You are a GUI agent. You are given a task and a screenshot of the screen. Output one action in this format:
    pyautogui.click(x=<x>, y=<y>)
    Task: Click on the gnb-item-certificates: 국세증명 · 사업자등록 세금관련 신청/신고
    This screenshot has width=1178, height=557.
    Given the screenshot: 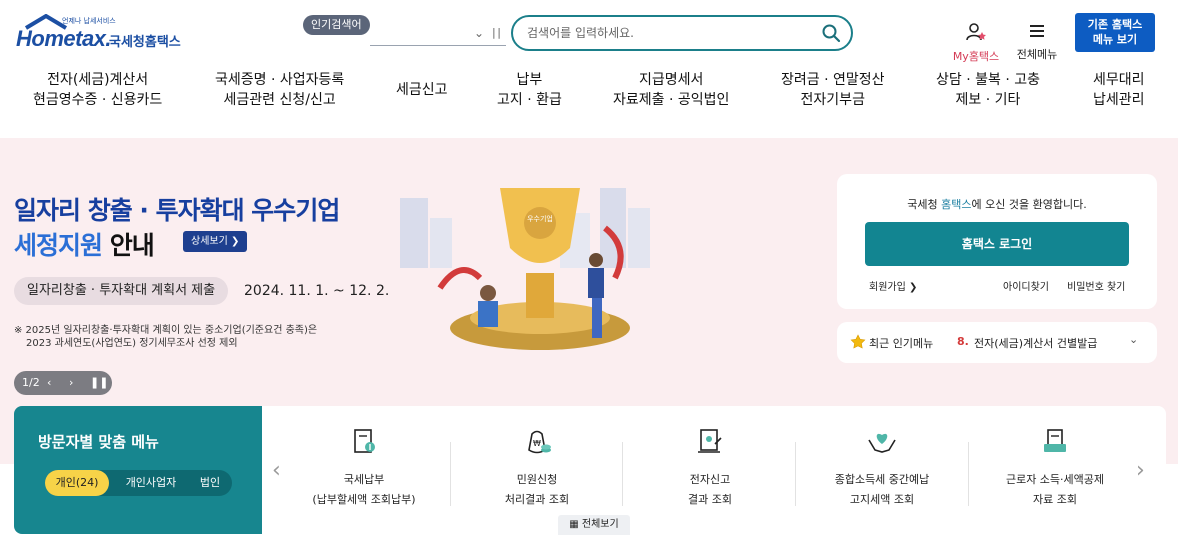 What is the action you would take?
    pyautogui.click(x=279, y=90)
    